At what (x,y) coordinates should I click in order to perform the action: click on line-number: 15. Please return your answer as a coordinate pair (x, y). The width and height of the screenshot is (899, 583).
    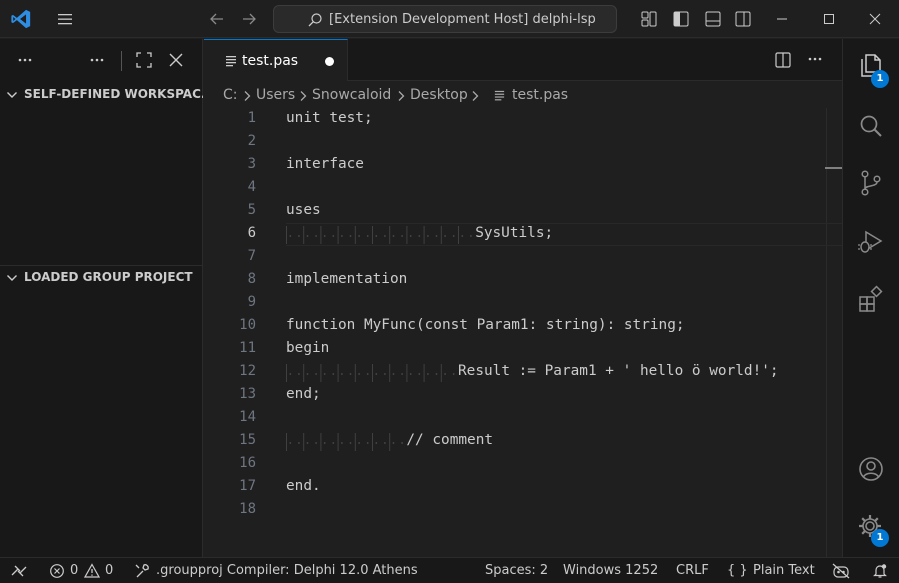
    Looking at the image, I should click on (247, 440).